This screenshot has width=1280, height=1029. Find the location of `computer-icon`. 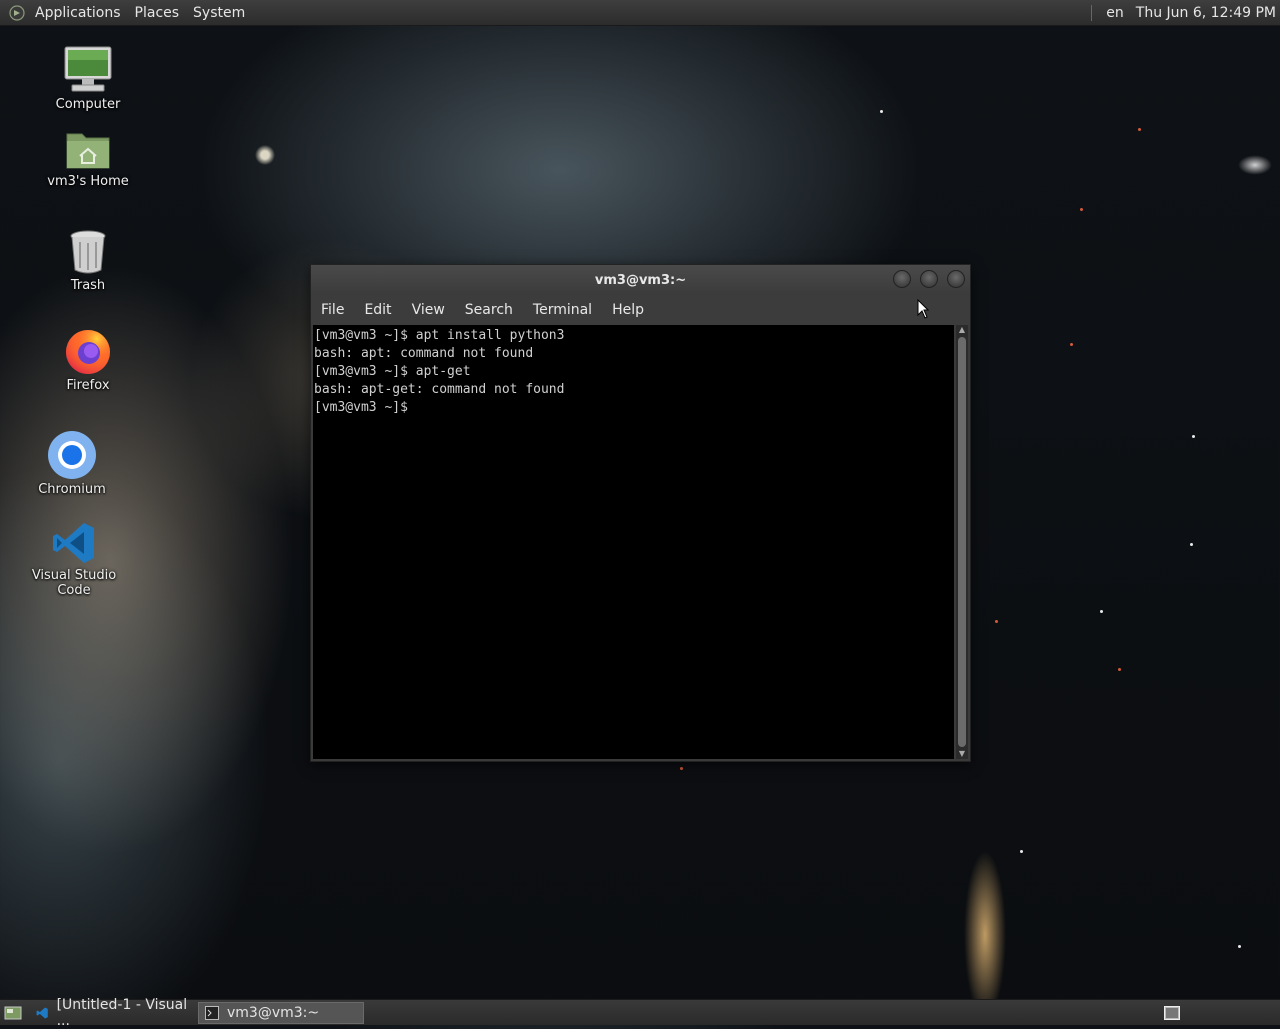

computer-icon is located at coordinates (88, 69).